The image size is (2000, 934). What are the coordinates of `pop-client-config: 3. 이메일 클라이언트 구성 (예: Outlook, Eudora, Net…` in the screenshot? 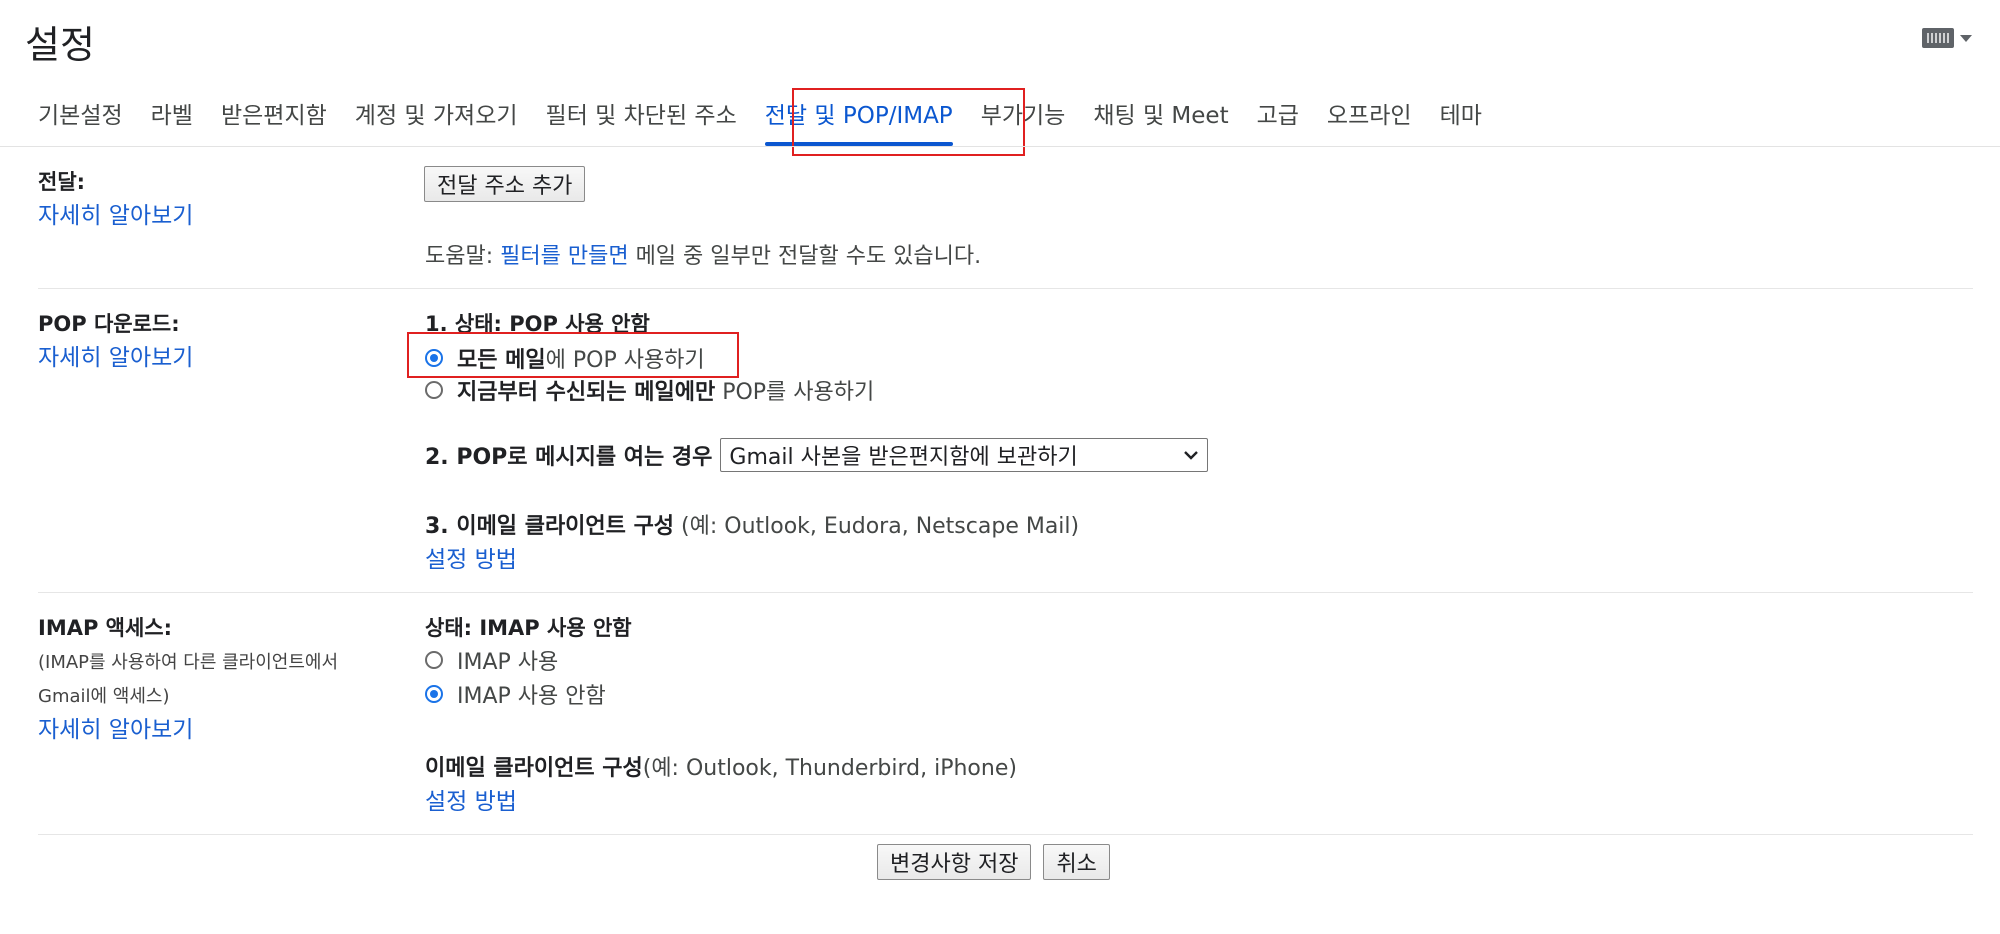 It's located at (752, 524).